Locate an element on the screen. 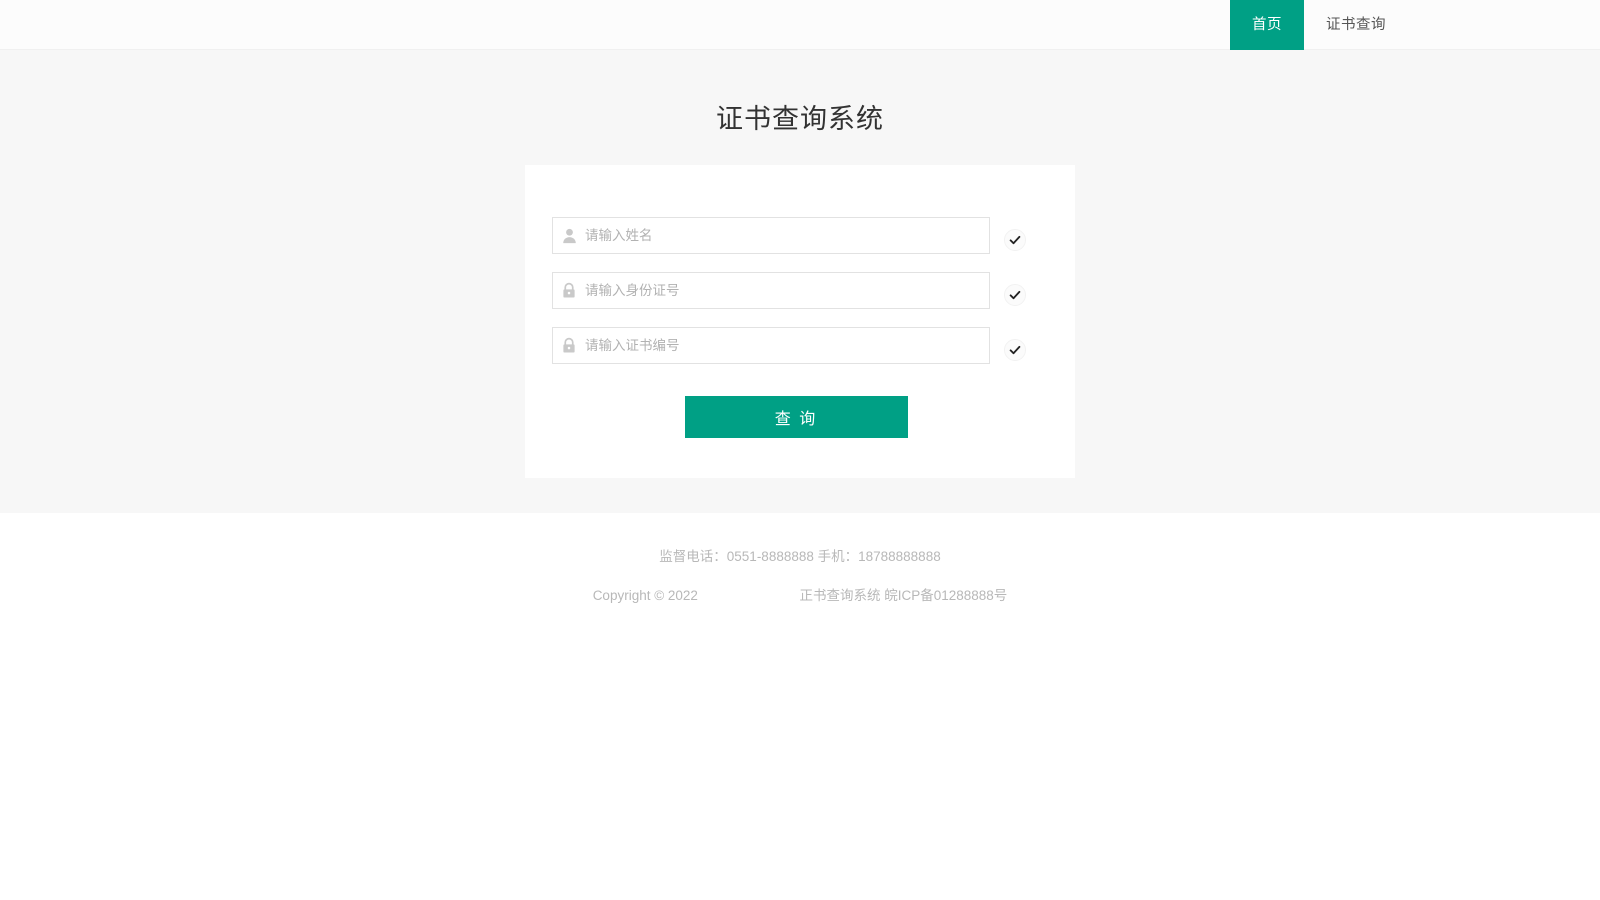 The width and height of the screenshot is (1600, 900). user-icon is located at coordinates (569, 235).